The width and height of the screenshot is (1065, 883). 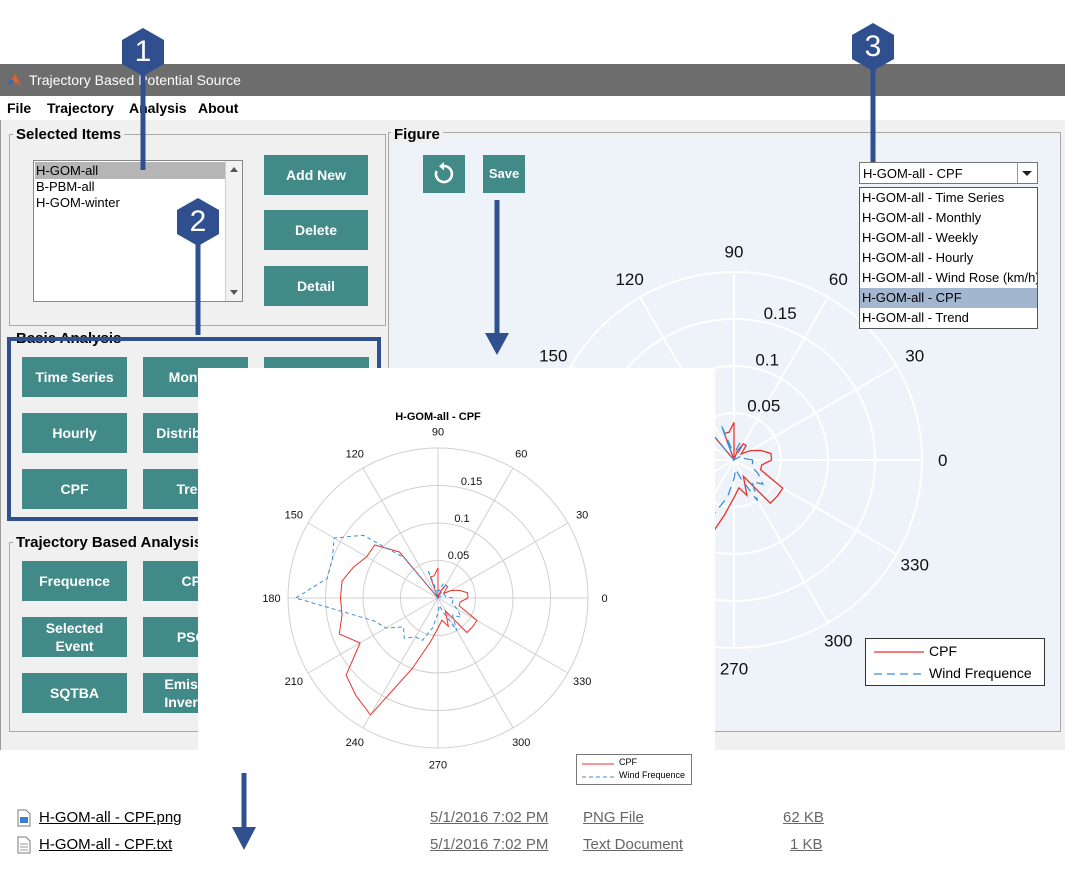 What do you see at coordinates (110, 817) in the screenshot?
I see `file-name: H-GOM-all - CPF.png` at bounding box center [110, 817].